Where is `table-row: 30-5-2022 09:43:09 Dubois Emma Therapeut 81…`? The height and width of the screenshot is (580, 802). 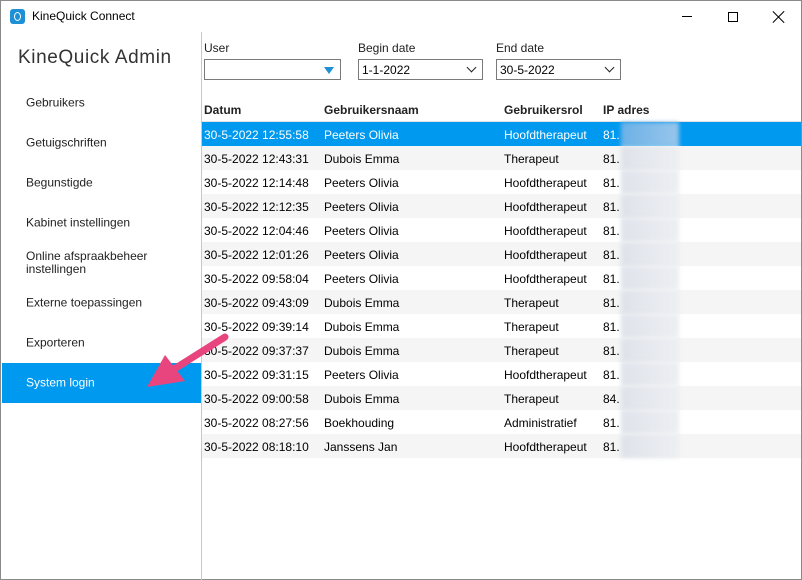
table-row: 30-5-2022 09:43:09 Dubois Emma Therapeut 81… is located at coordinates (501, 302).